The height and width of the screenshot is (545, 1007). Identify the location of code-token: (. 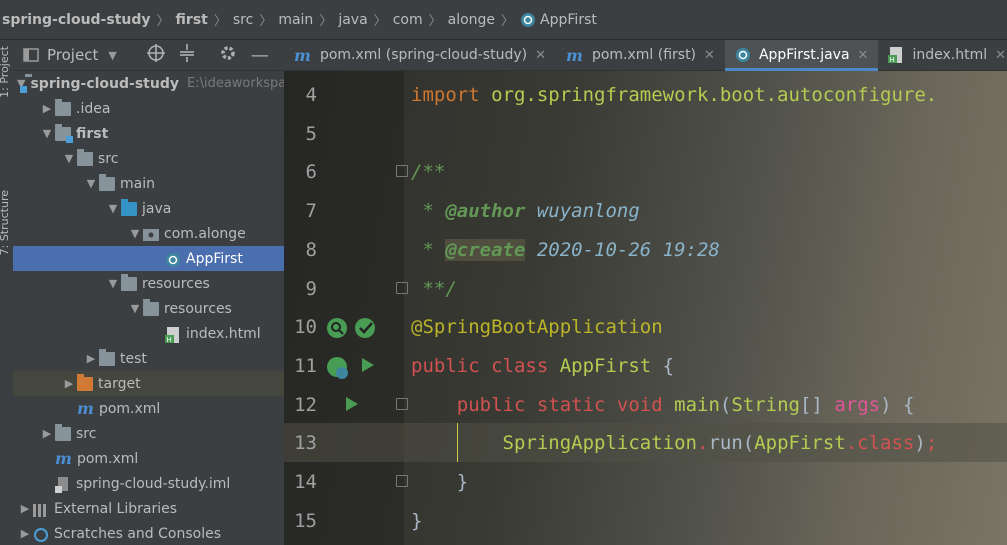
(725, 404).